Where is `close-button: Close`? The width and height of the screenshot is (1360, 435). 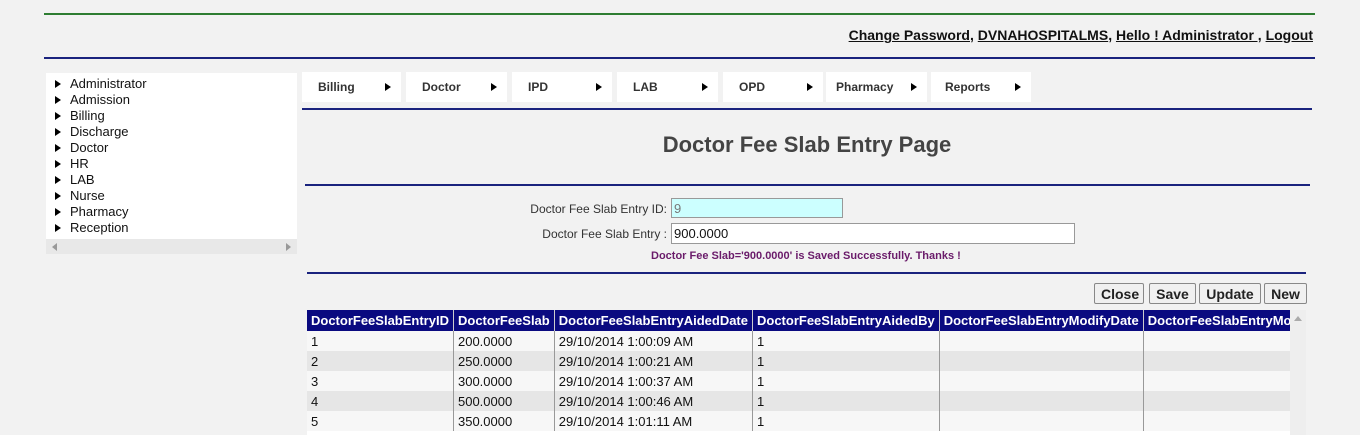 close-button: Close is located at coordinates (1119, 293).